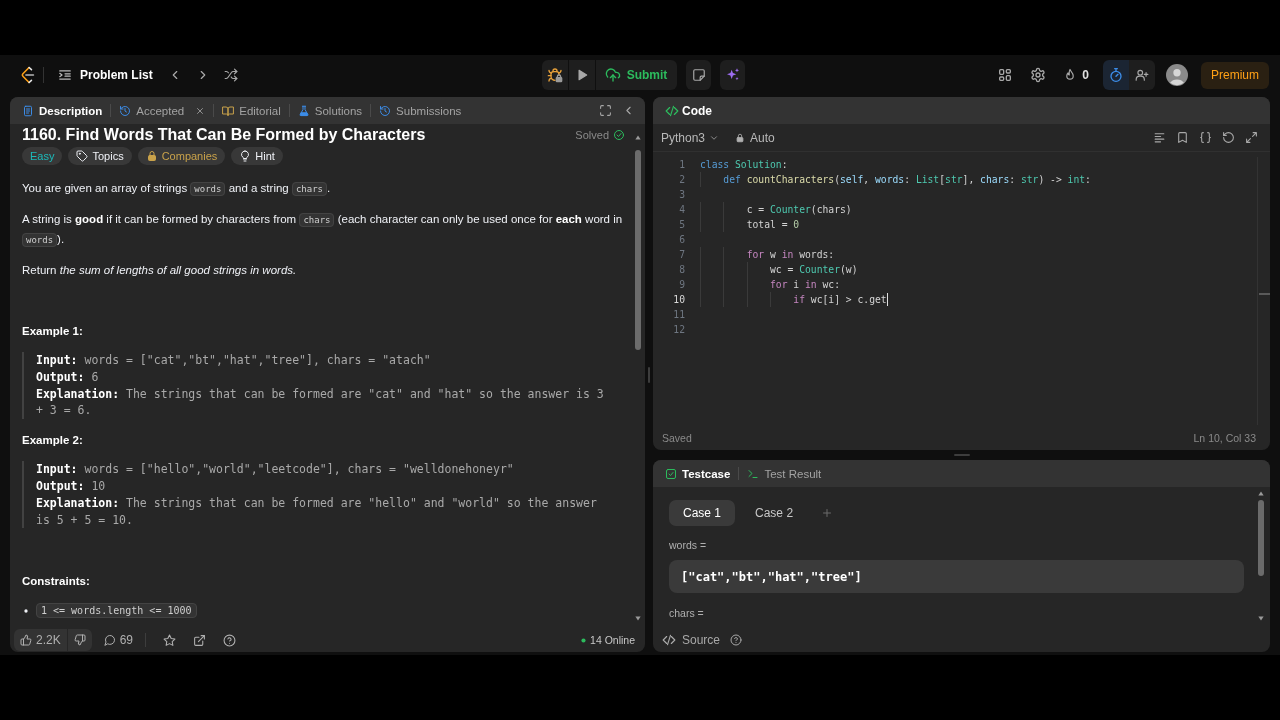  What do you see at coordinates (118, 640) in the screenshot?
I see `comments-button: 69` at bounding box center [118, 640].